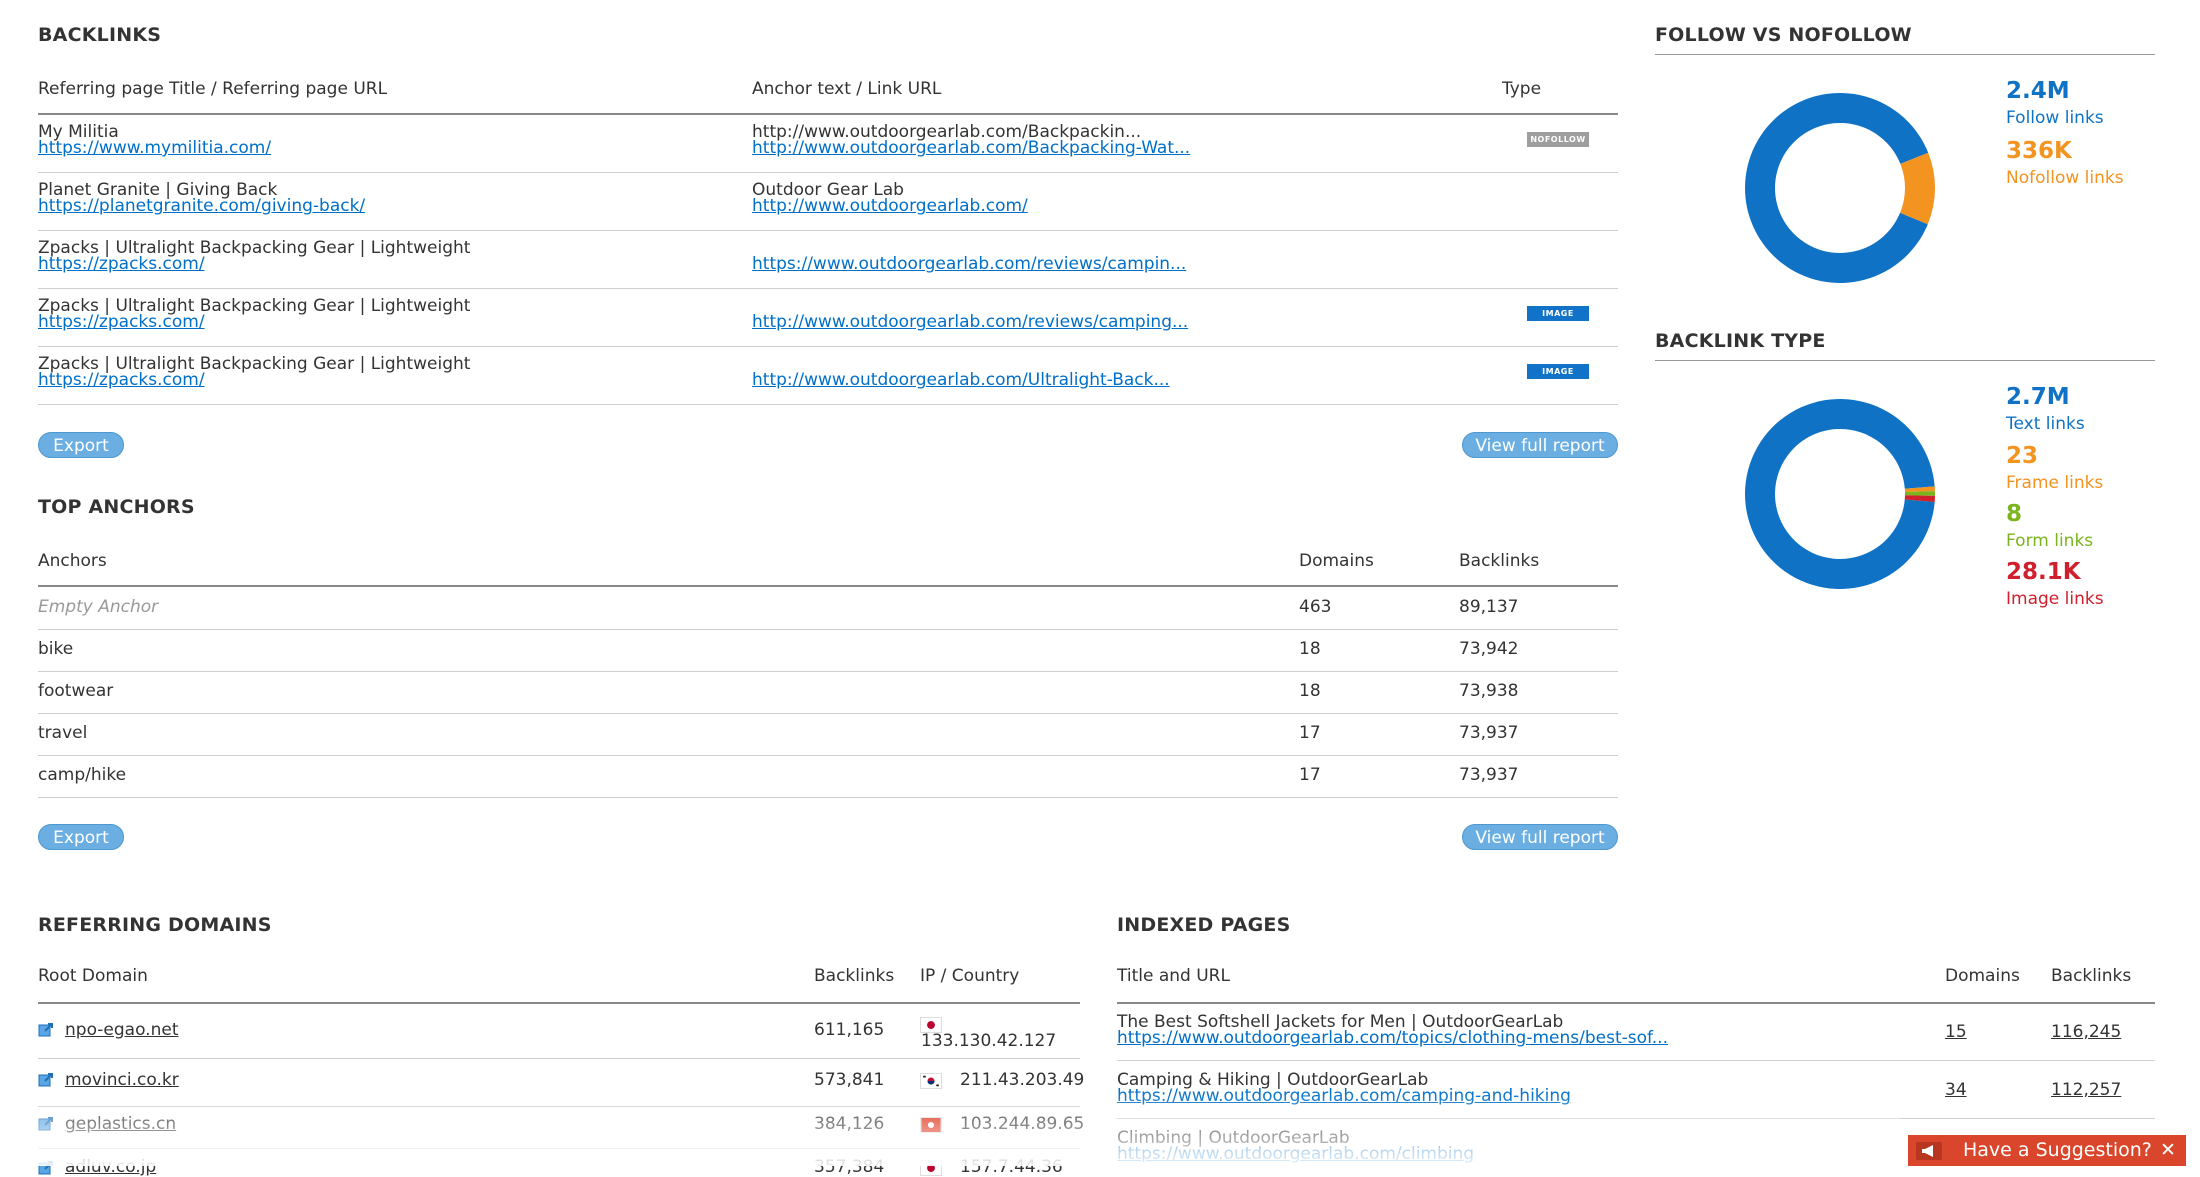  I want to click on megaphone-icon, so click(1929, 1151).